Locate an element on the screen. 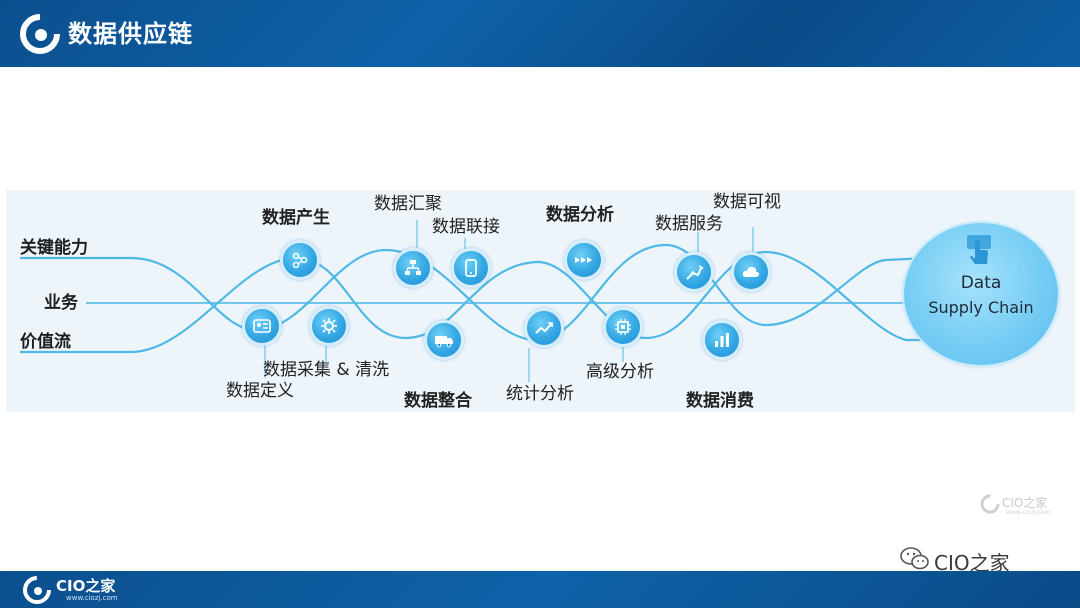  stage-node-service is located at coordinates (694, 272).